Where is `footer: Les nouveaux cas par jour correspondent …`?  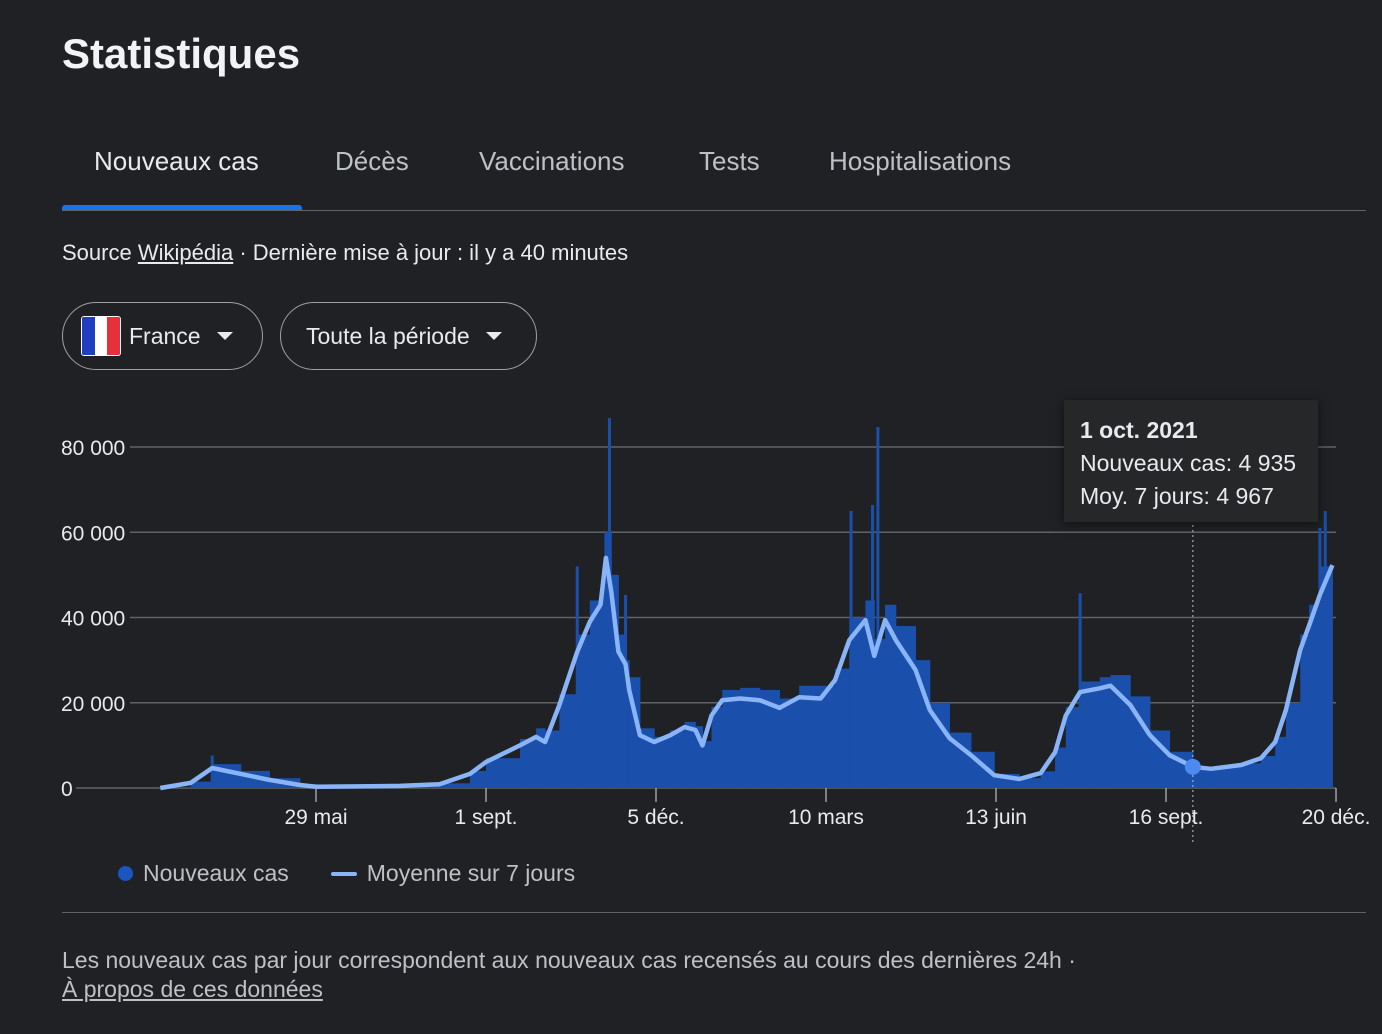
footer: Les nouveaux cas par jour correspondent … is located at coordinates (569, 975).